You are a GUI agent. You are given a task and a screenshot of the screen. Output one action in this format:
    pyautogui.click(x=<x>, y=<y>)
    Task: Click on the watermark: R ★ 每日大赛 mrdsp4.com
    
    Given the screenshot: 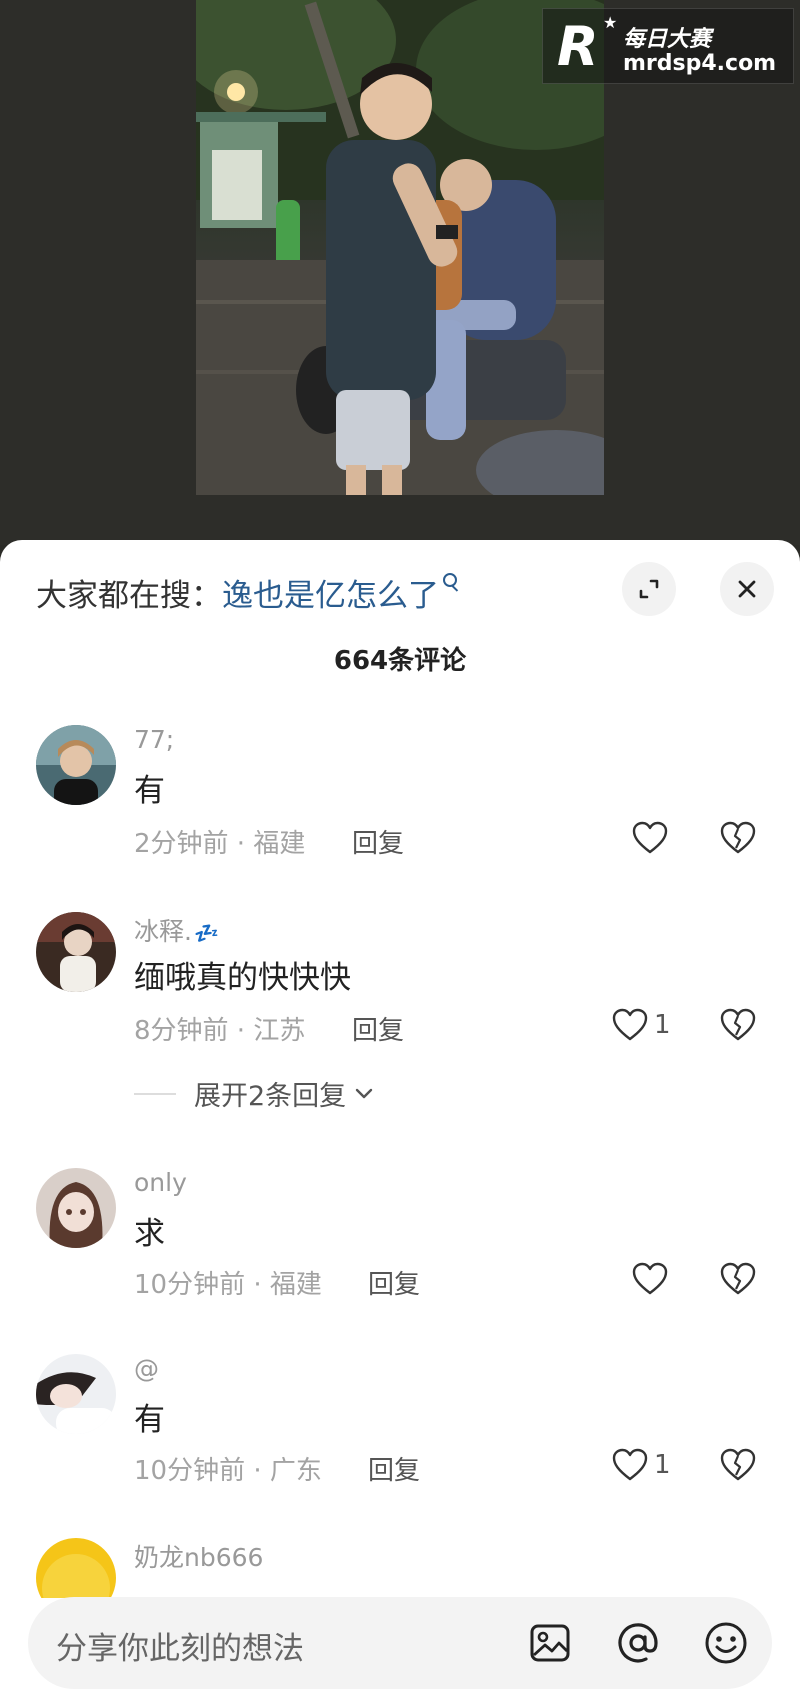 What is the action you would take?
    pyautogui.click(x=668, y=46)
    